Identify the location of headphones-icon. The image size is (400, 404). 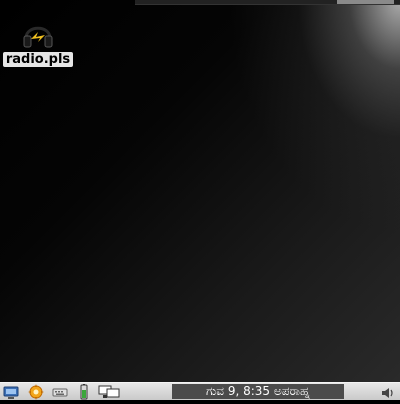
(38, 34).